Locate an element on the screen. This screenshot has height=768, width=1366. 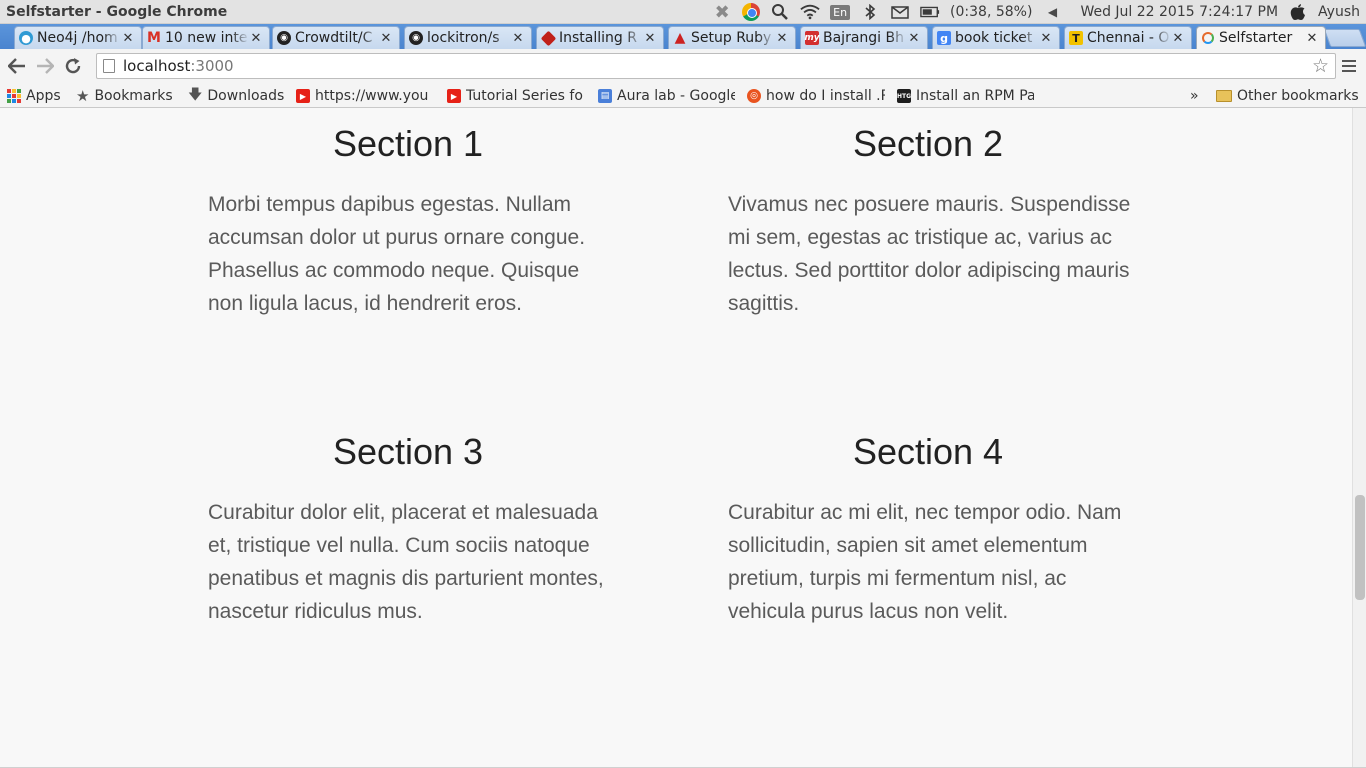
google-icon: g is located at coordinates (944, 38).